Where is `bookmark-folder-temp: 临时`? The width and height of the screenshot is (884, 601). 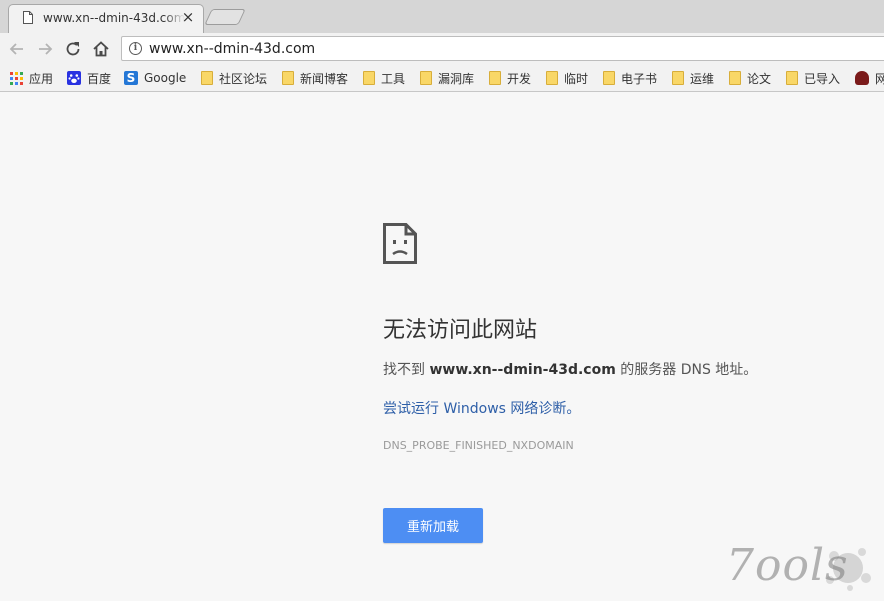 bookmark-folder-temp: 临时 is located at coordinates (567, 78).